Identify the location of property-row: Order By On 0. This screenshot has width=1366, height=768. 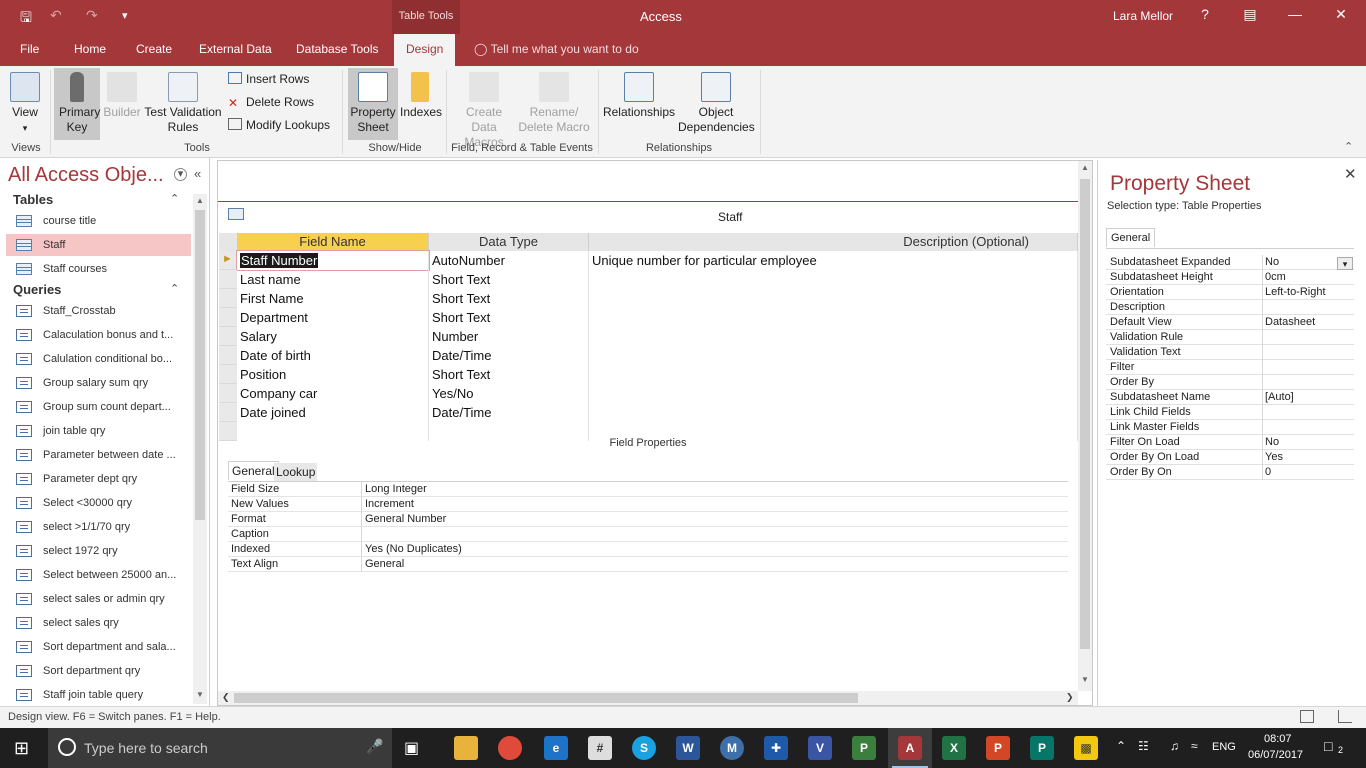
(1230, 472).